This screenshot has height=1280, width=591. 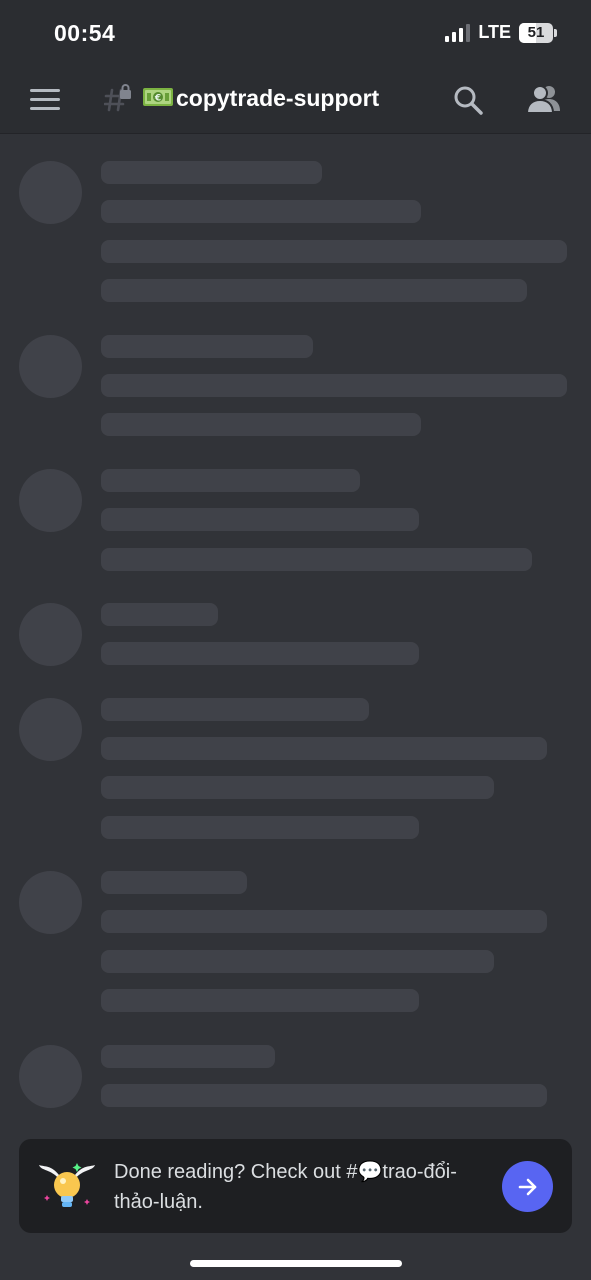 I want to click on battery-icon: 51, so click(x=538, y=32).